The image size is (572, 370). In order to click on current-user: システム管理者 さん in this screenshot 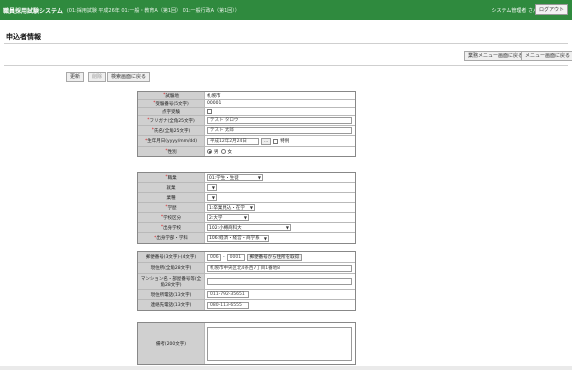, I will do `click(514, 10)`.